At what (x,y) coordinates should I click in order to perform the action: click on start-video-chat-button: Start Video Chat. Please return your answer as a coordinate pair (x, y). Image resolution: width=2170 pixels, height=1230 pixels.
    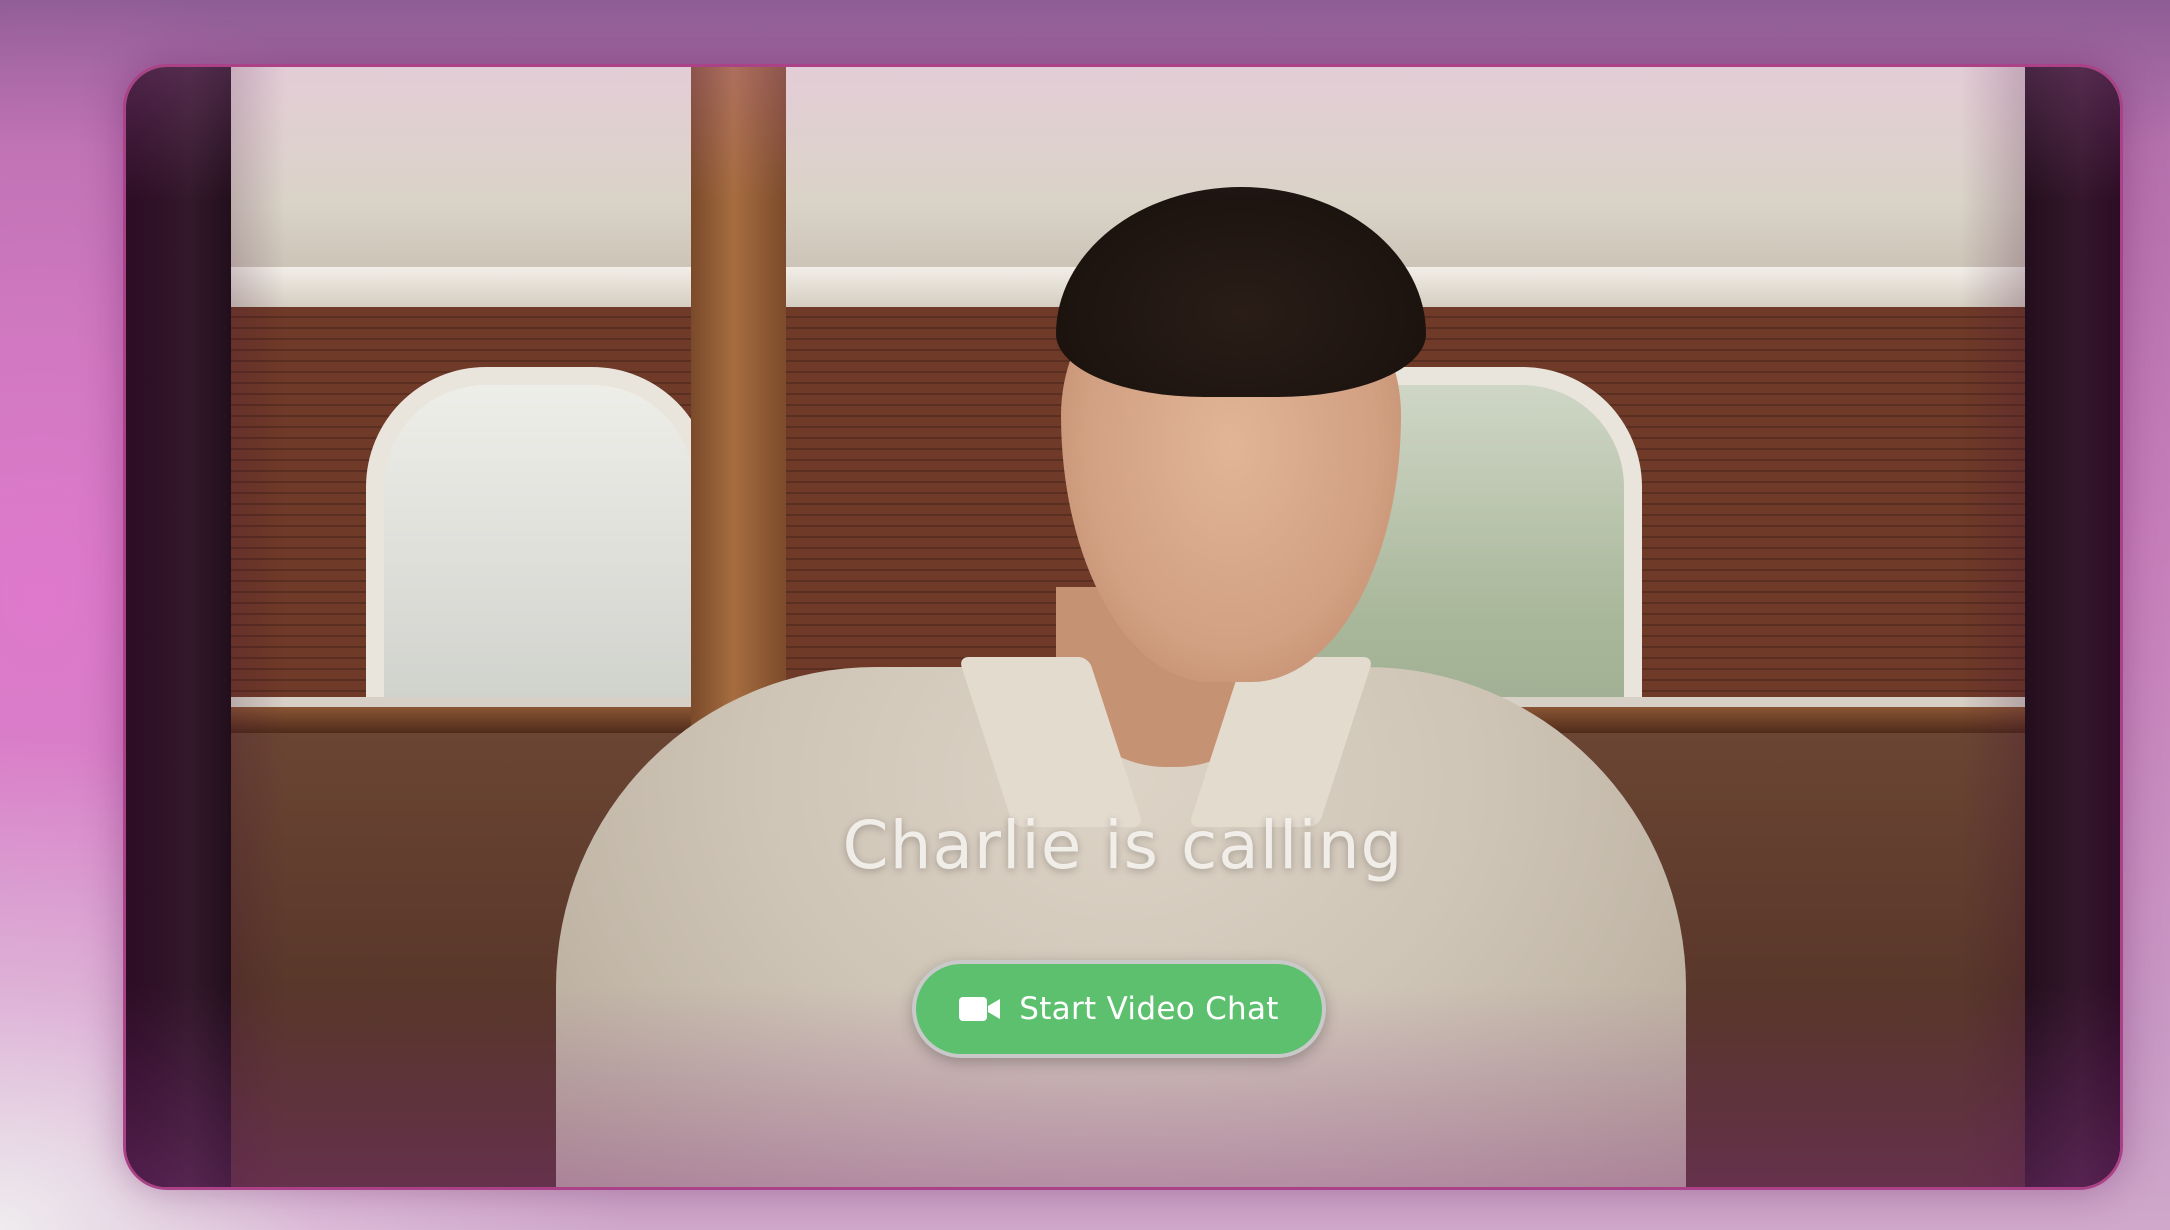
    Looking at the image, I should click on (1119, 1009).